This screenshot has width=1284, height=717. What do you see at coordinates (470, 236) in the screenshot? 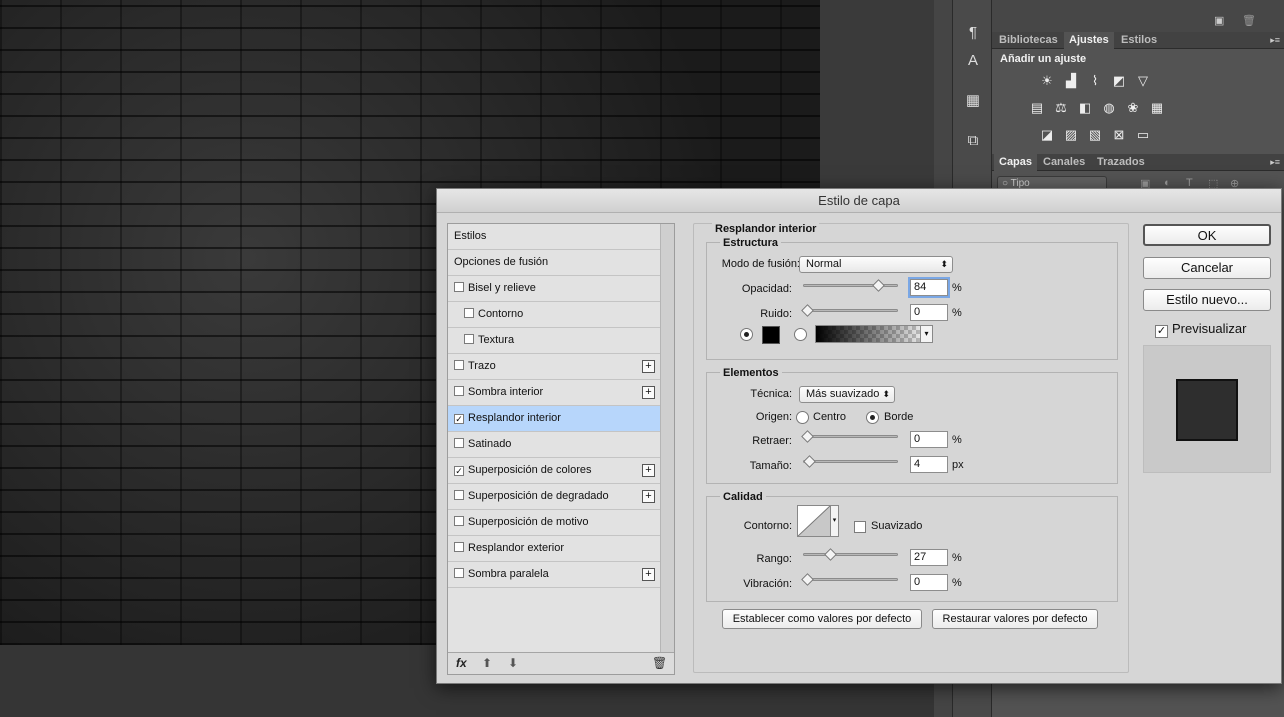
I see `style-label: Estilos` at bounding box center [470, 236].